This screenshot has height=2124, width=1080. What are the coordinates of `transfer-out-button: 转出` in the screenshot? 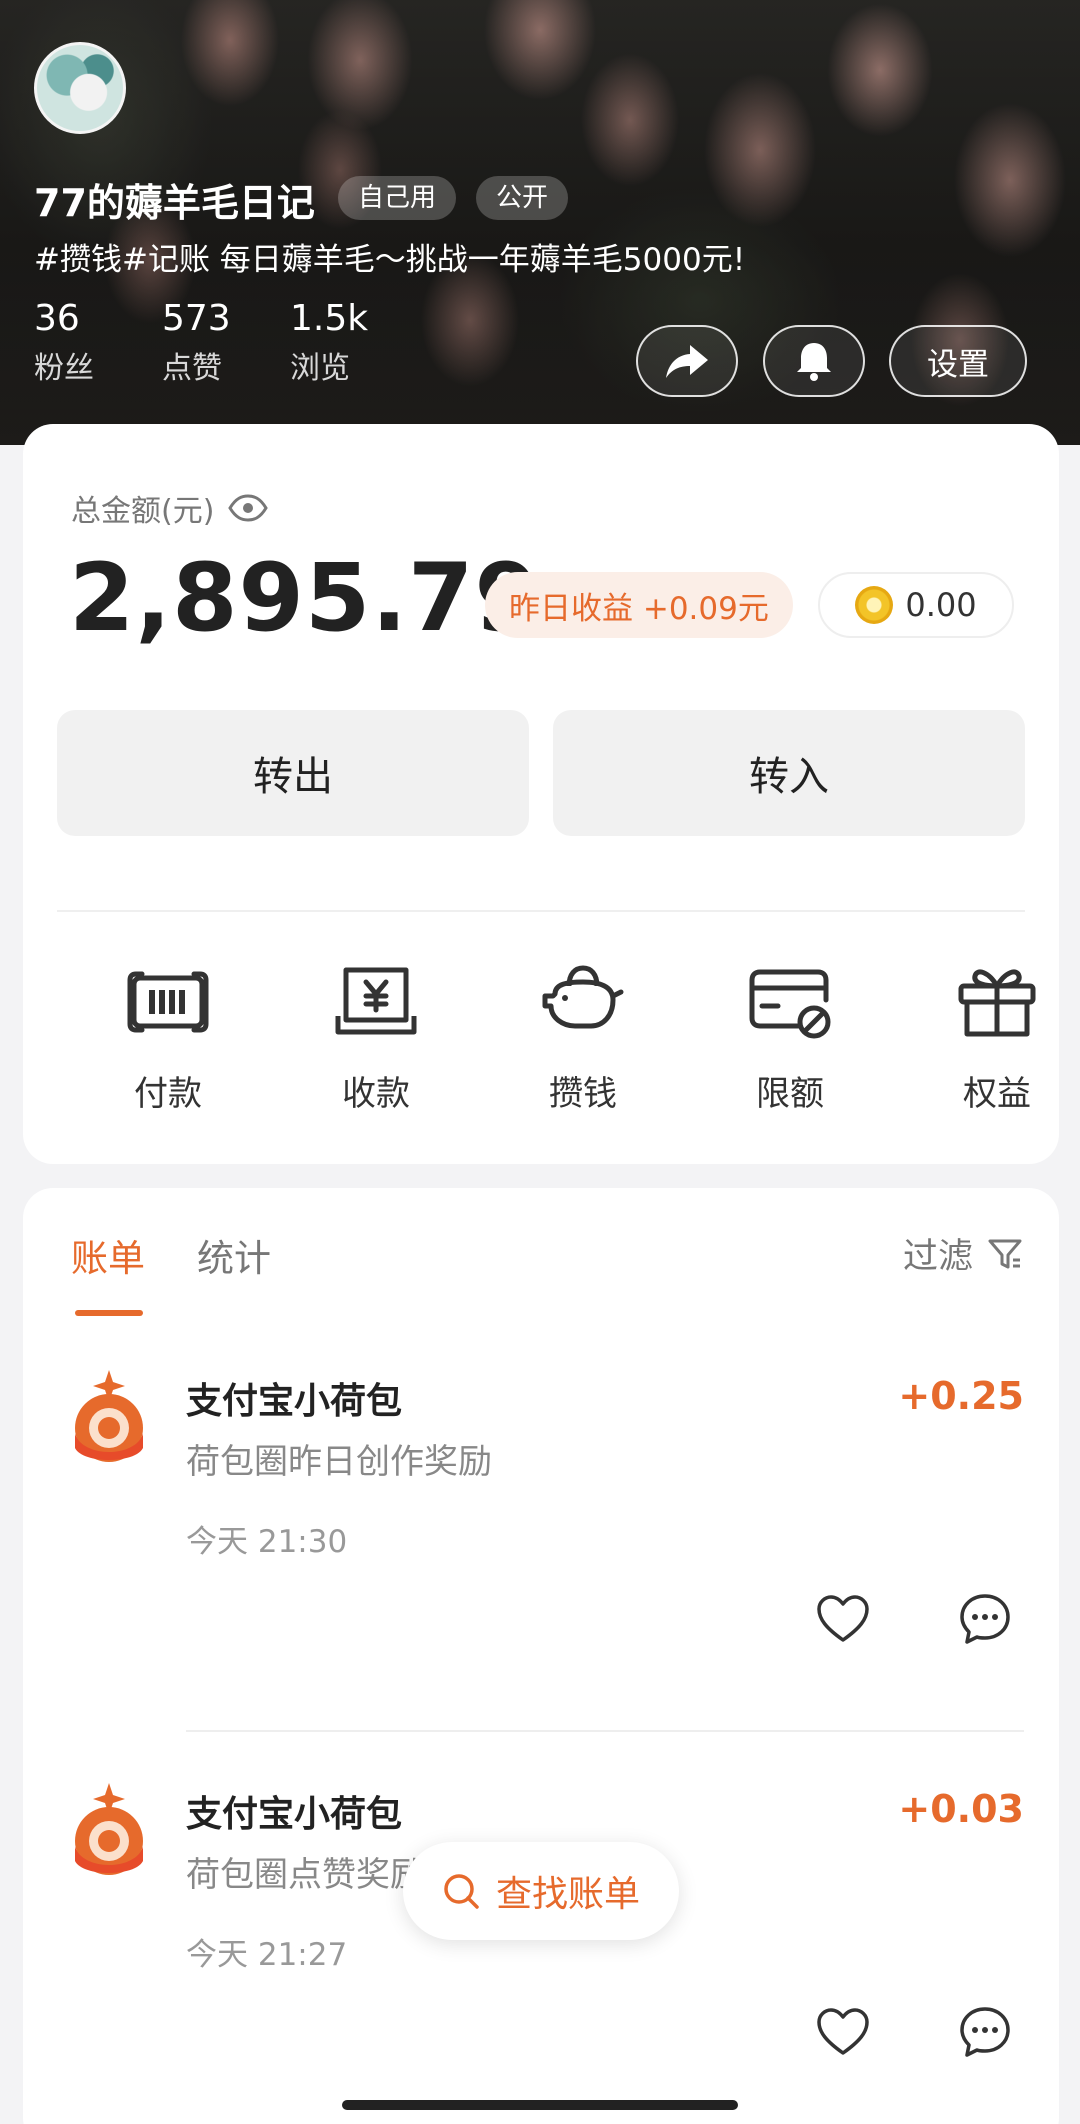 It's located at (293, 773).